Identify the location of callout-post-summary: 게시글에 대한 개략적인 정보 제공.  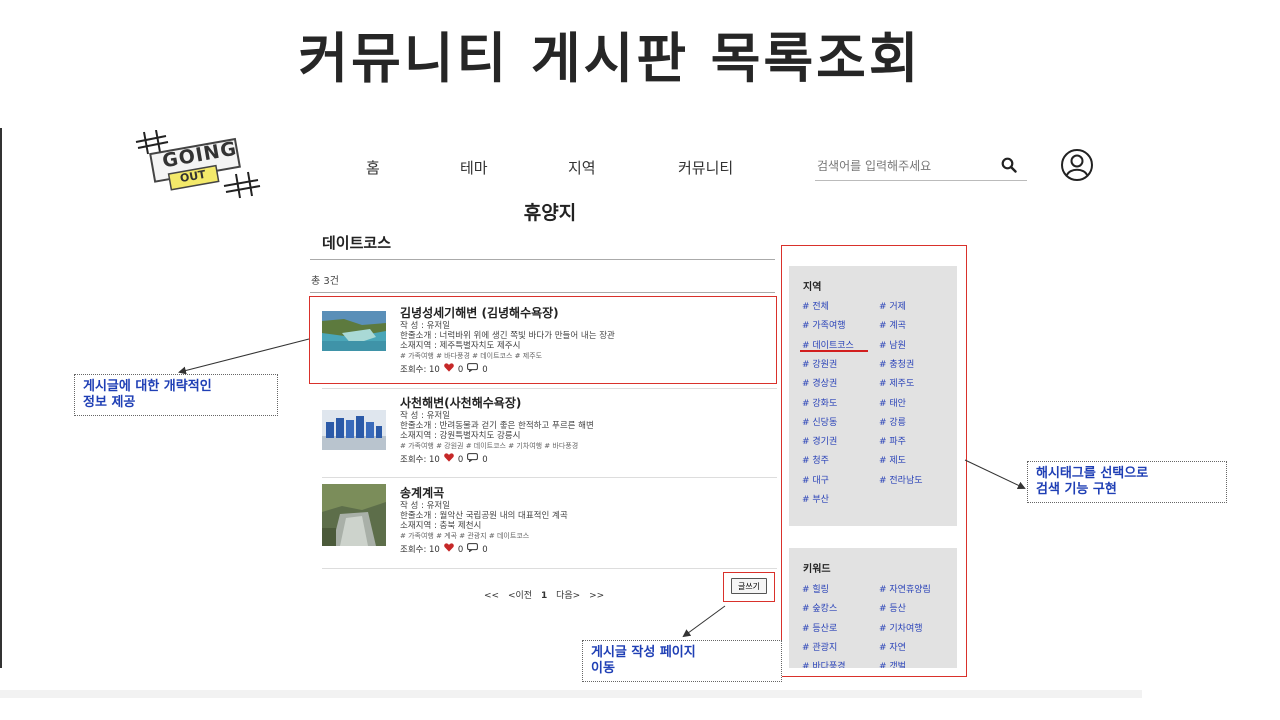
(176, 395).